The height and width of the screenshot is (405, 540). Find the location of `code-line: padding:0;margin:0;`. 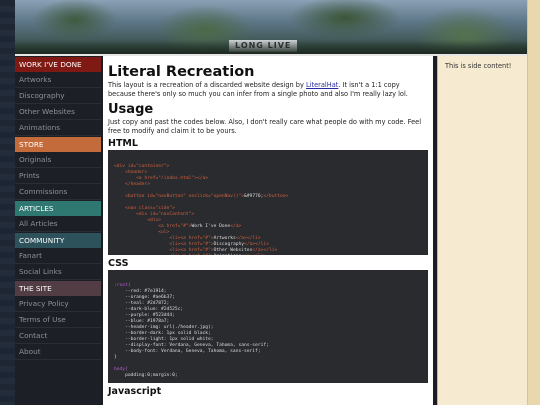

code-line: padding:0;margin:0; is located at coordinates (146, 375).